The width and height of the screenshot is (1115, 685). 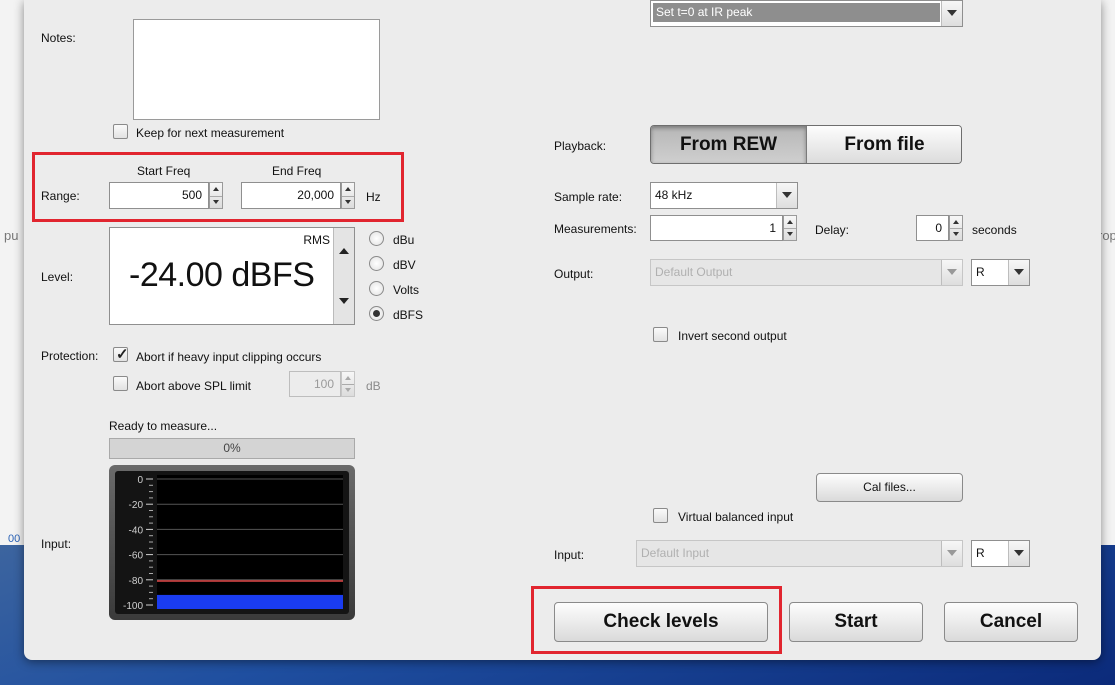 I want to click on output-channel-value: R, so click(x=980, y=272).